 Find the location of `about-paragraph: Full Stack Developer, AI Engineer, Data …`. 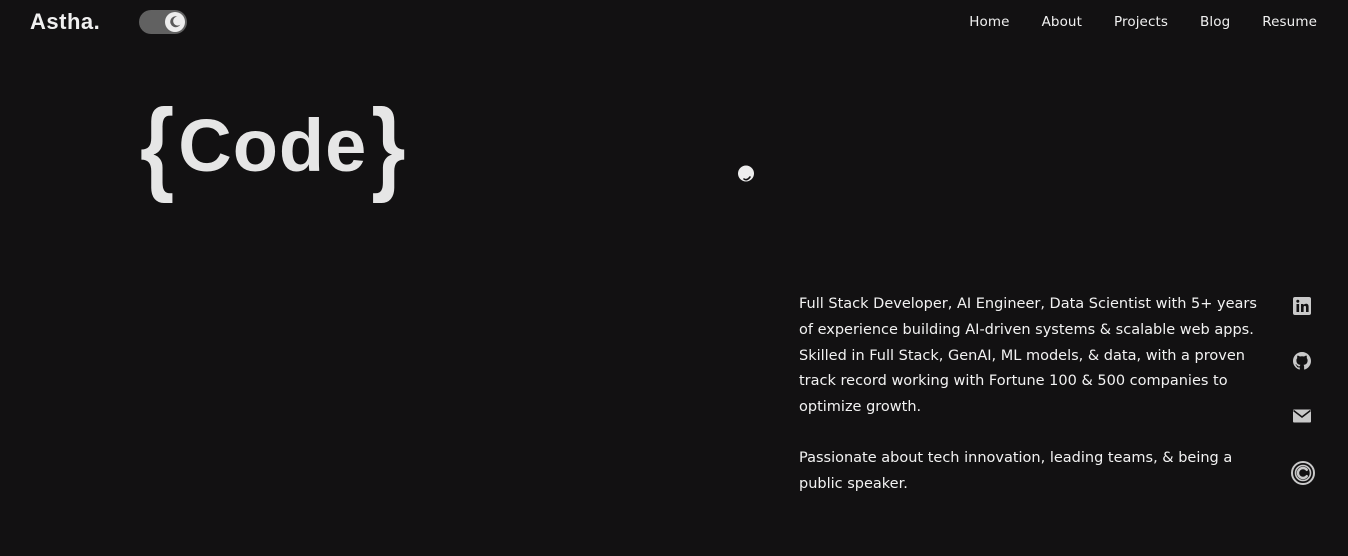

about-paragraph: Full Stack Developer, AI Engineer, Data … is located at coordinates (1028, 356).